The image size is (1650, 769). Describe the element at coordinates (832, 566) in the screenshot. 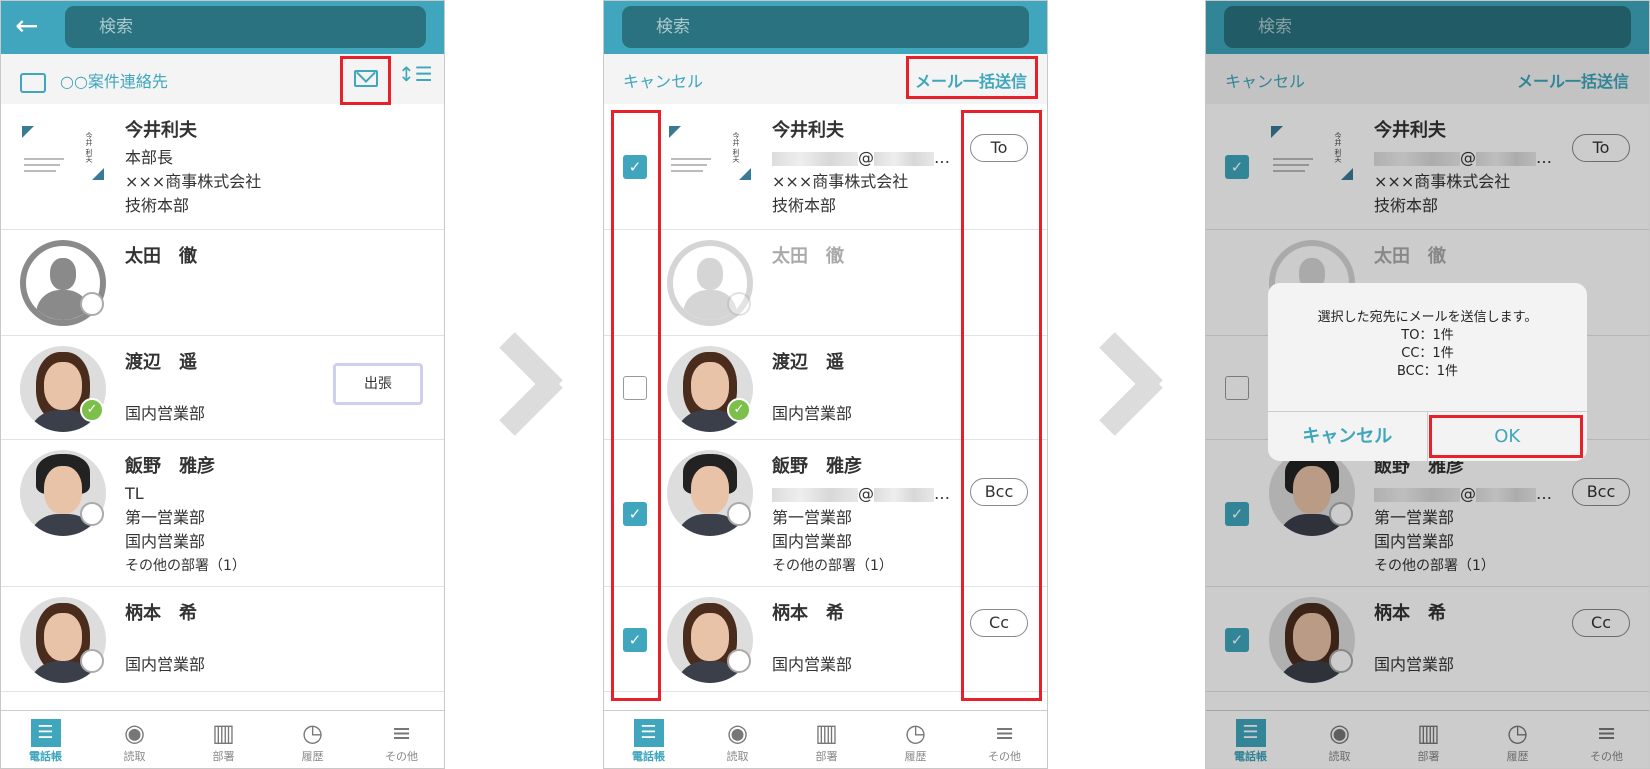

I see `contact-detail-text: その他の部署（1）` at that location.